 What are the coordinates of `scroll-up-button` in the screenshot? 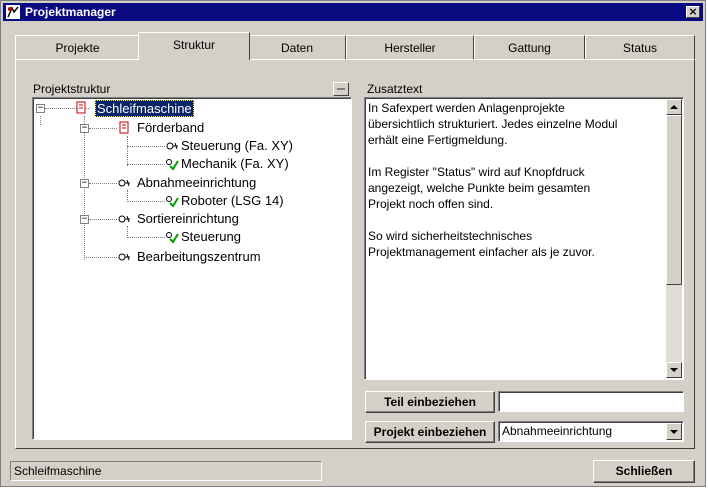 It's located at (674, 107).